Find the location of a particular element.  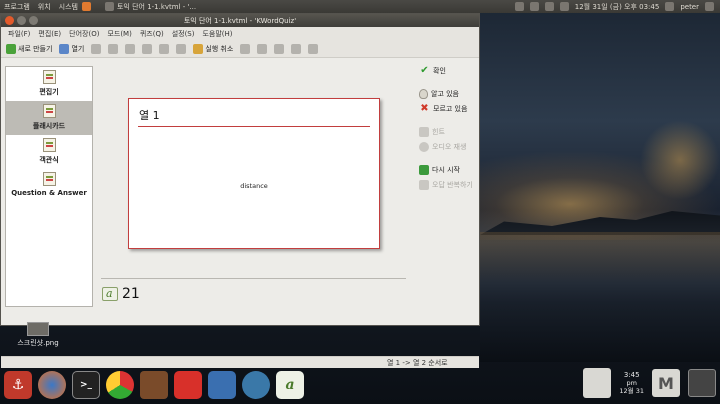

menu-vocabulary: 단어장(O) is located at coordinates (84, 34).